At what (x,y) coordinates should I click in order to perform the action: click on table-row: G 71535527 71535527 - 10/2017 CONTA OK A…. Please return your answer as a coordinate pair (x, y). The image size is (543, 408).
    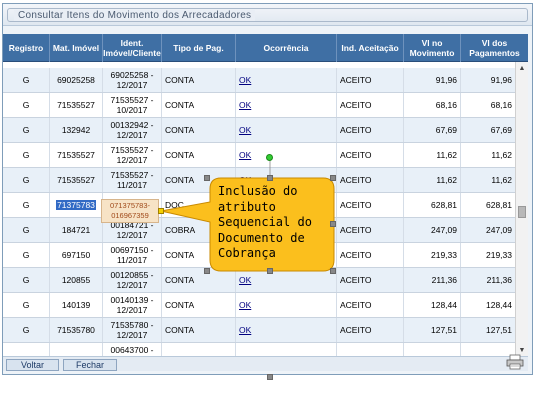
    Looking at the image, I should click on (259, 105).